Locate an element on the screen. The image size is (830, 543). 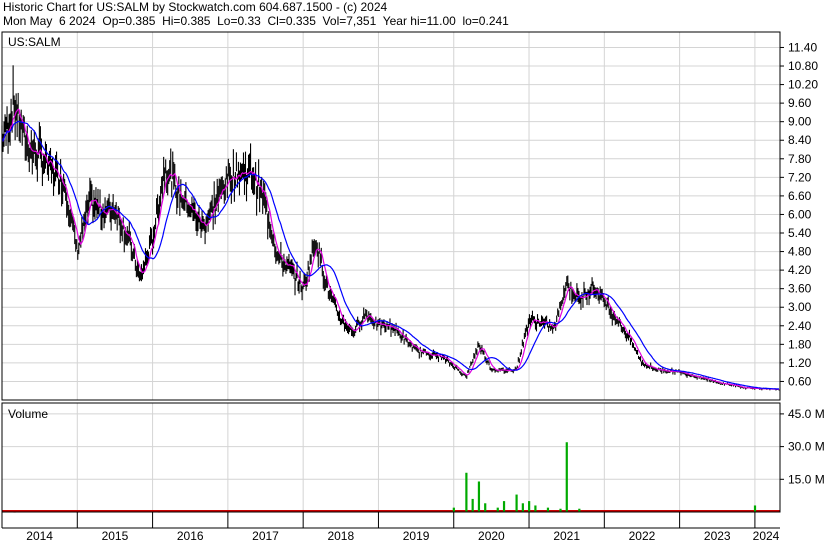
price-tick-label: 1.80 is located at coordinates (800, 344).